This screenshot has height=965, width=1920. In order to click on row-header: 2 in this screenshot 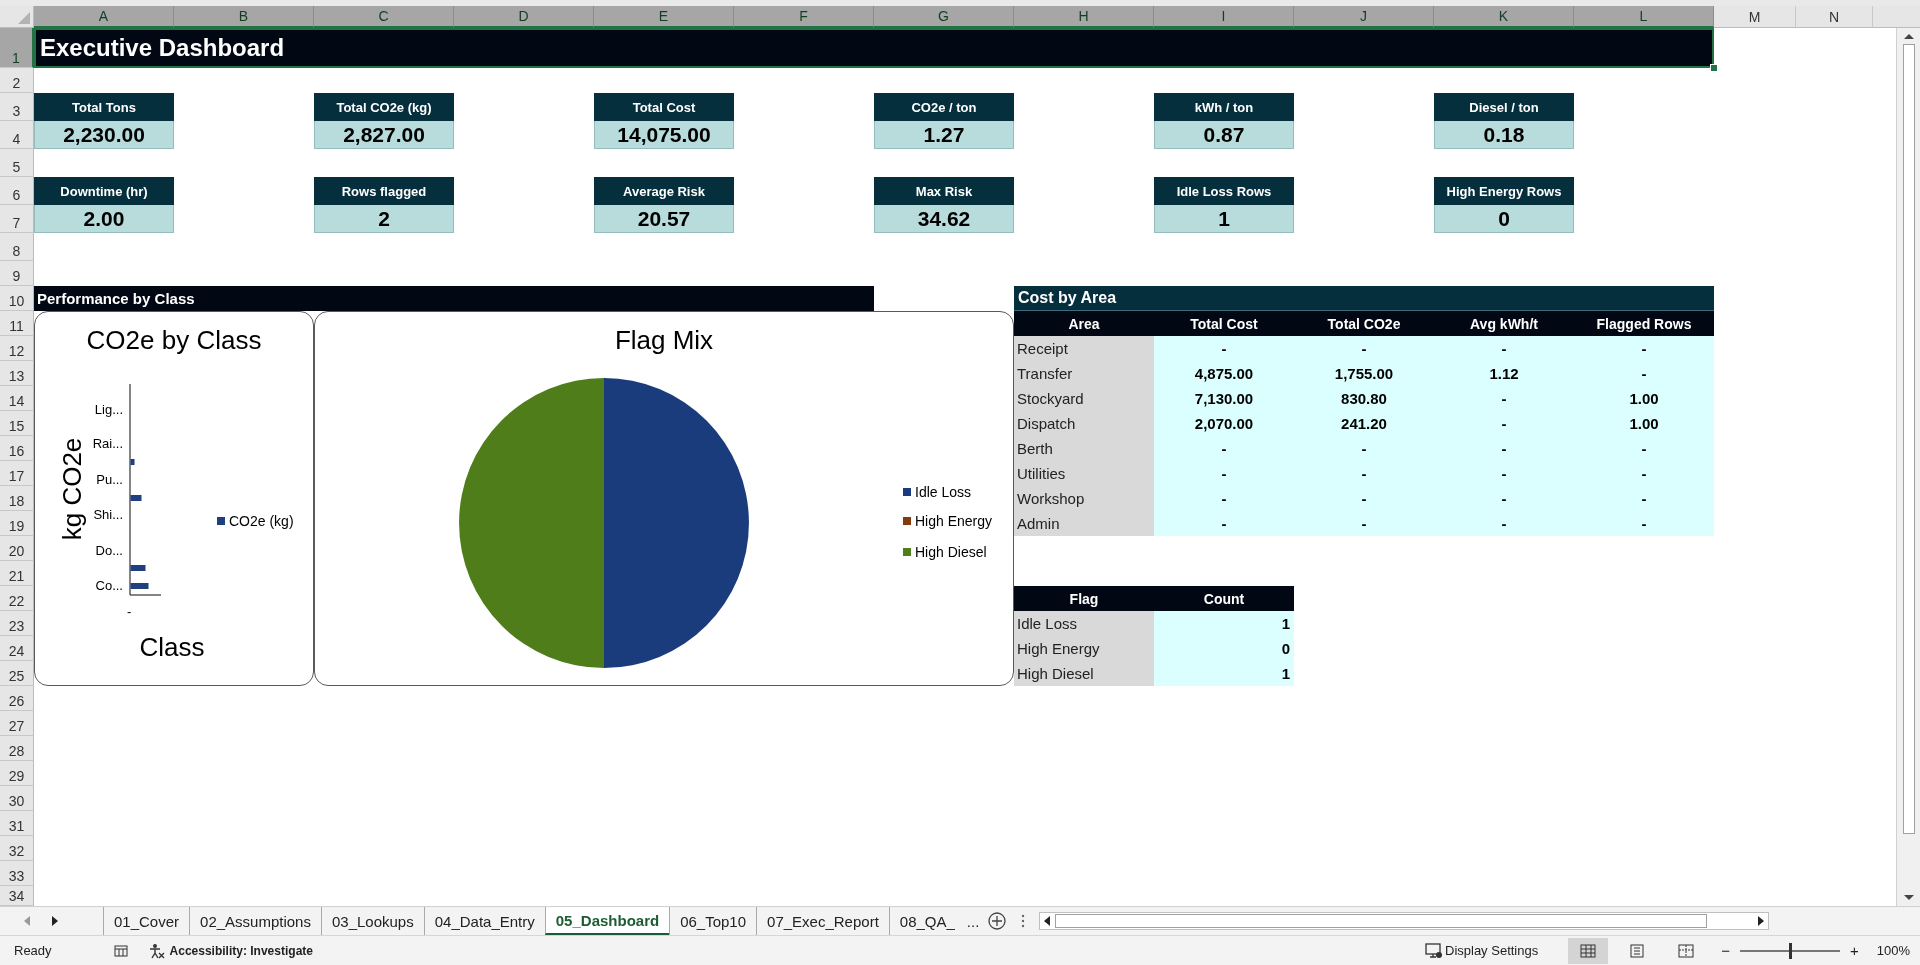, I will do `click(17, 80)`.